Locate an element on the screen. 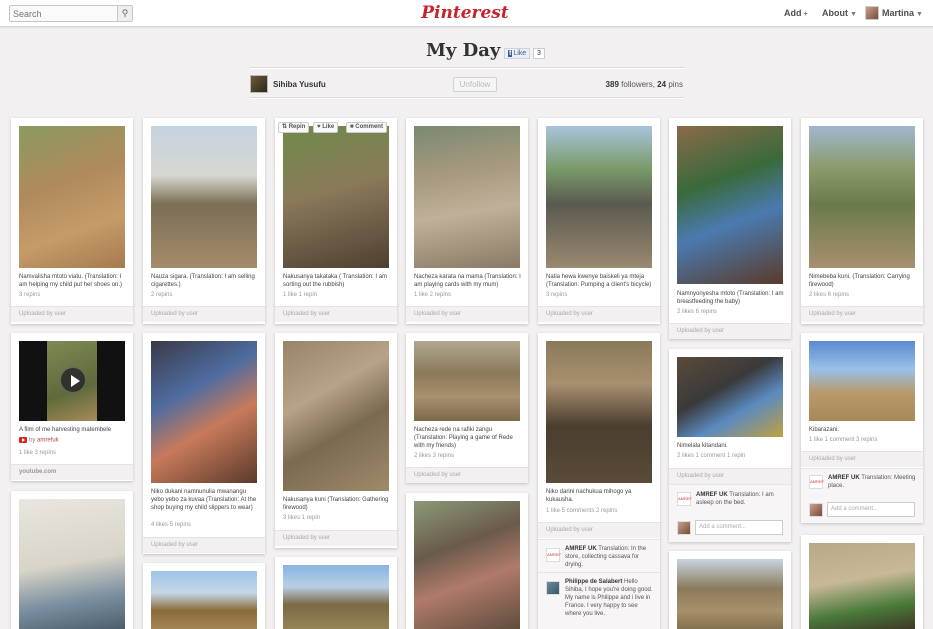 This screenshot has height=629, width=933. like-label: Like is located at coordinates (328, 127).